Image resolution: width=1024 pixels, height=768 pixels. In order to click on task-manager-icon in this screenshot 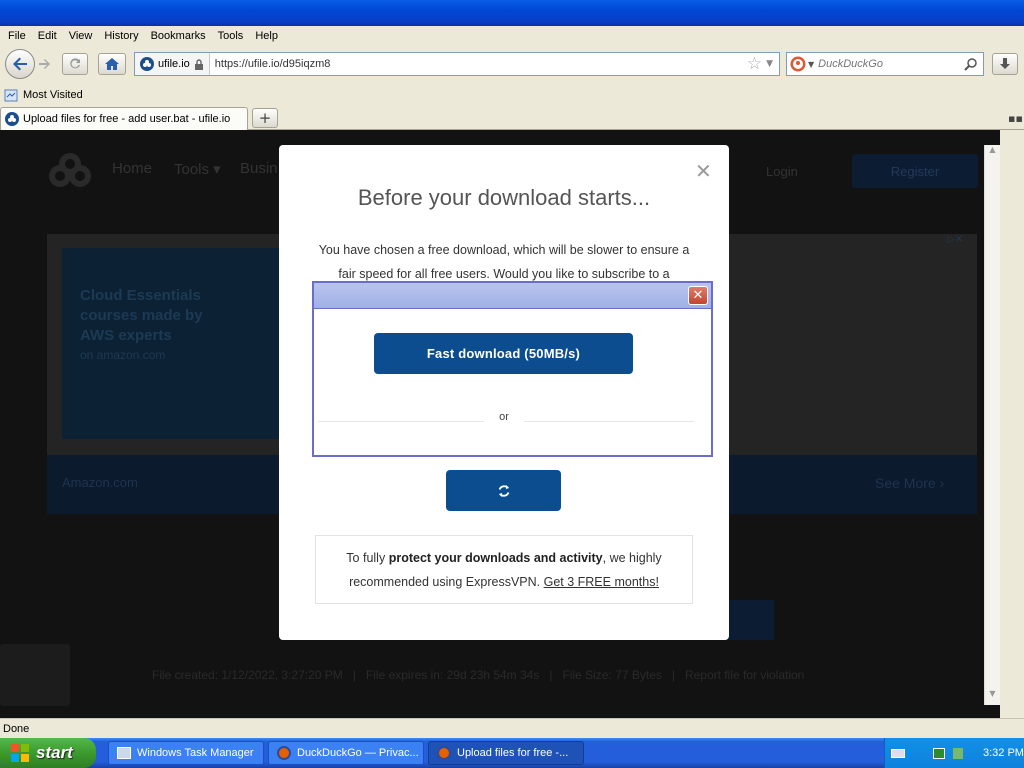, I will do `click(124, 753)`.